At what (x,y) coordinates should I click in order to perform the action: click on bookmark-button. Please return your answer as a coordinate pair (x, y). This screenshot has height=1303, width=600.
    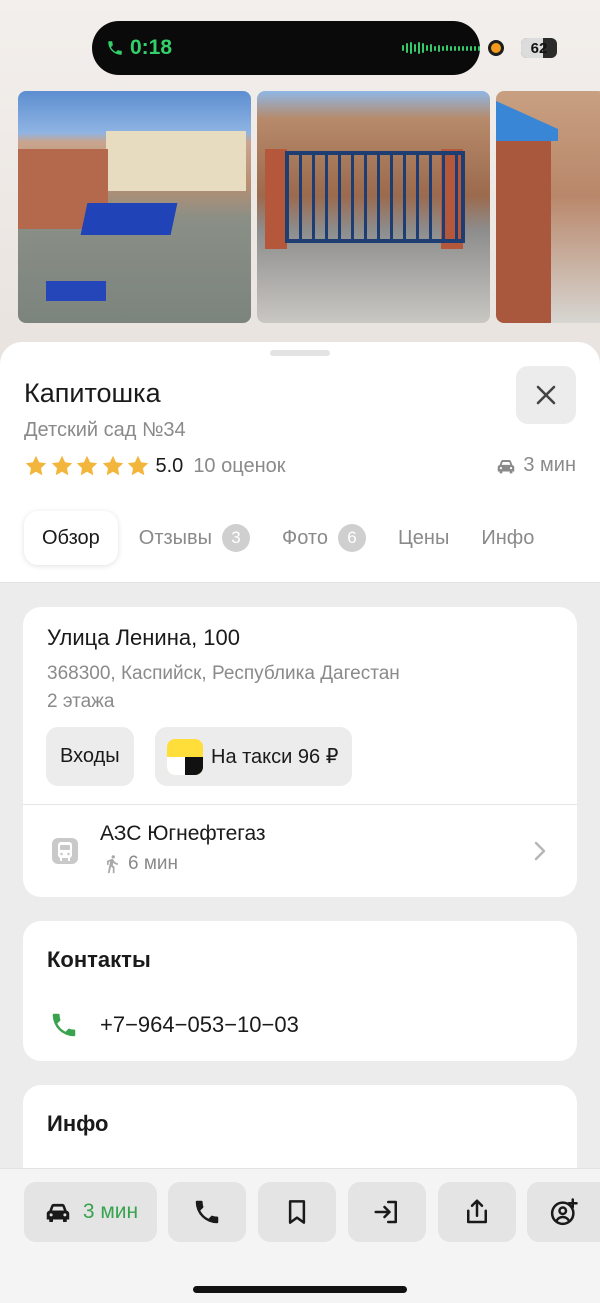
    Looking at the image, I should click on (297, 1212).